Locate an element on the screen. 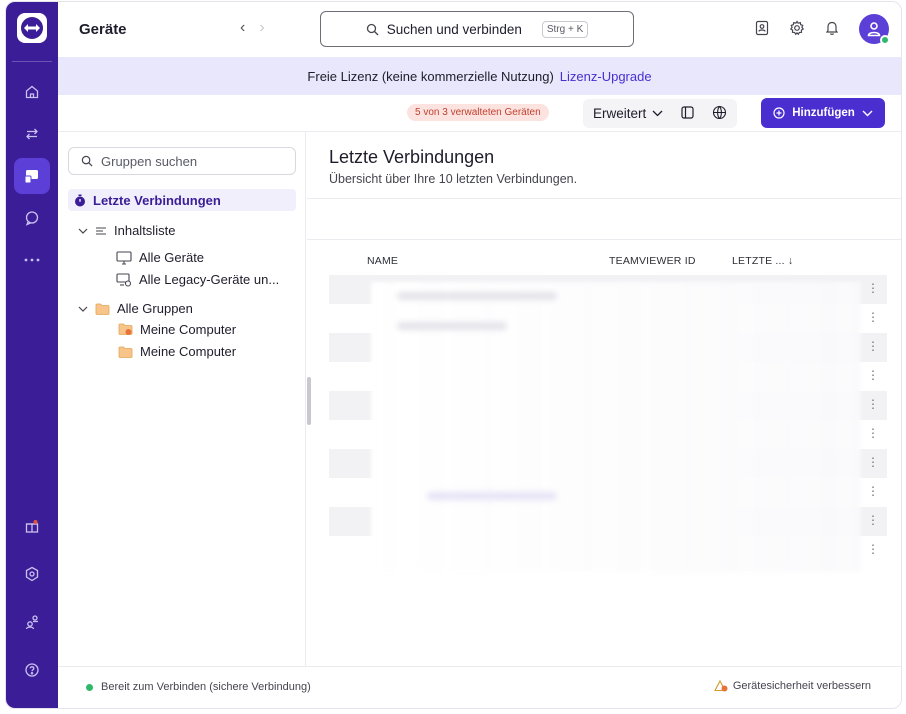 This screenshot has height=714, width=906. tree-item-recent: Letzte Verbindungen is located at coordinates (182, 200).